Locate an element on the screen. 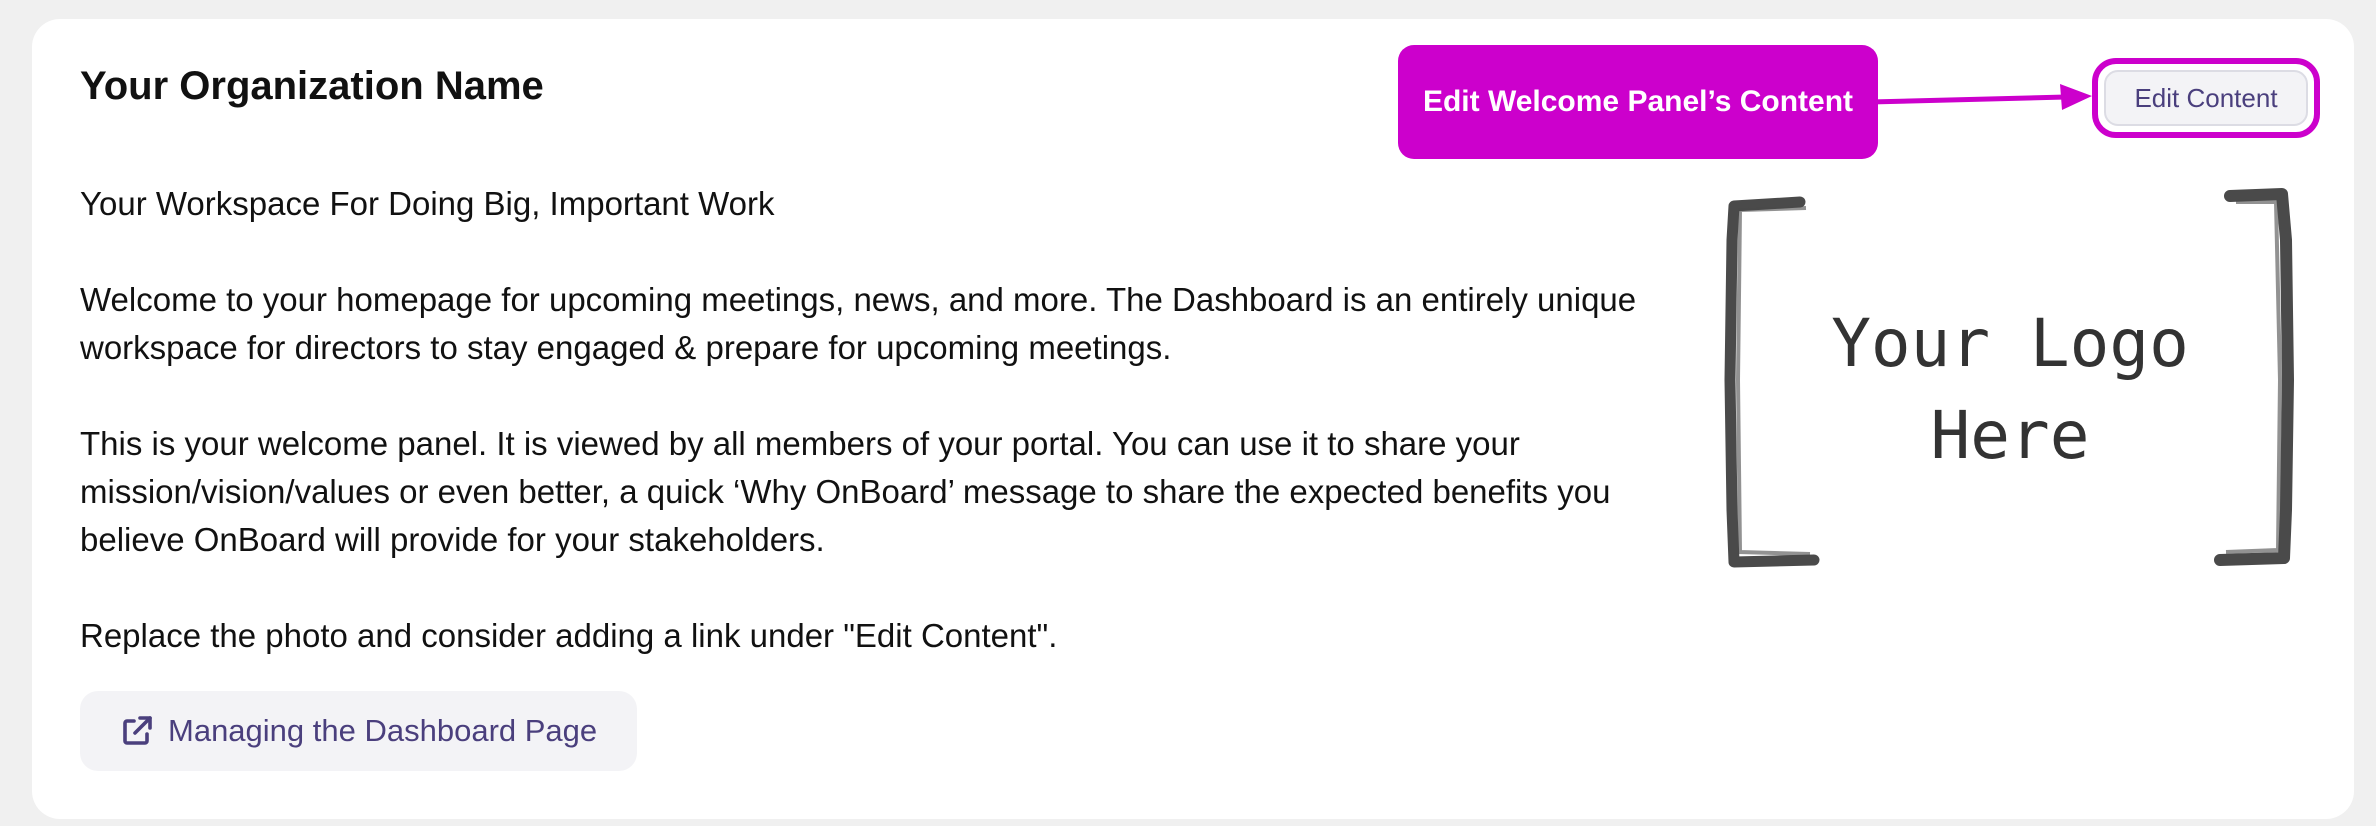 The image size is (2376, 826). edit-content-highlight: Edit Content is located at coordinates (2206, 98).